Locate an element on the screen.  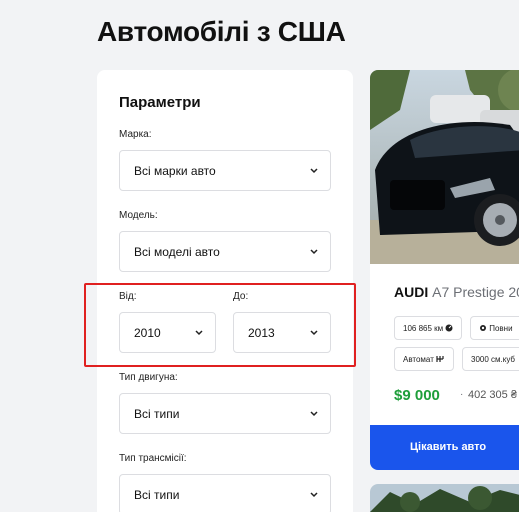
car-photo-next is located at coordinates (444, 498).